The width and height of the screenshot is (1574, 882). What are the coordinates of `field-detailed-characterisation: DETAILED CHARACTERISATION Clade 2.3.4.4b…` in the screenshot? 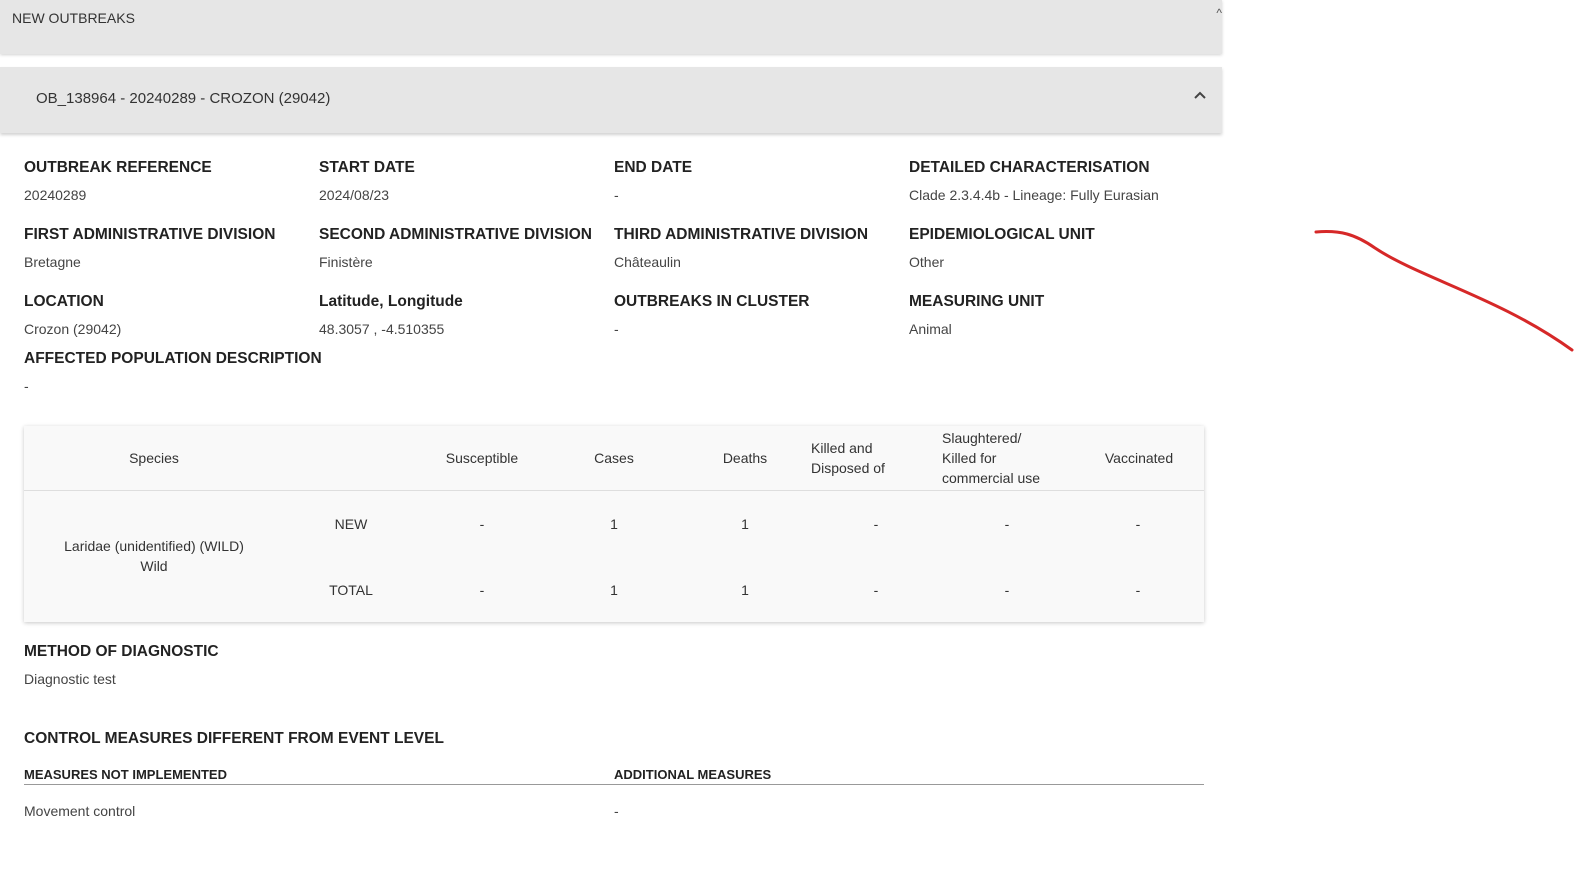 It's located at (1034, 181).